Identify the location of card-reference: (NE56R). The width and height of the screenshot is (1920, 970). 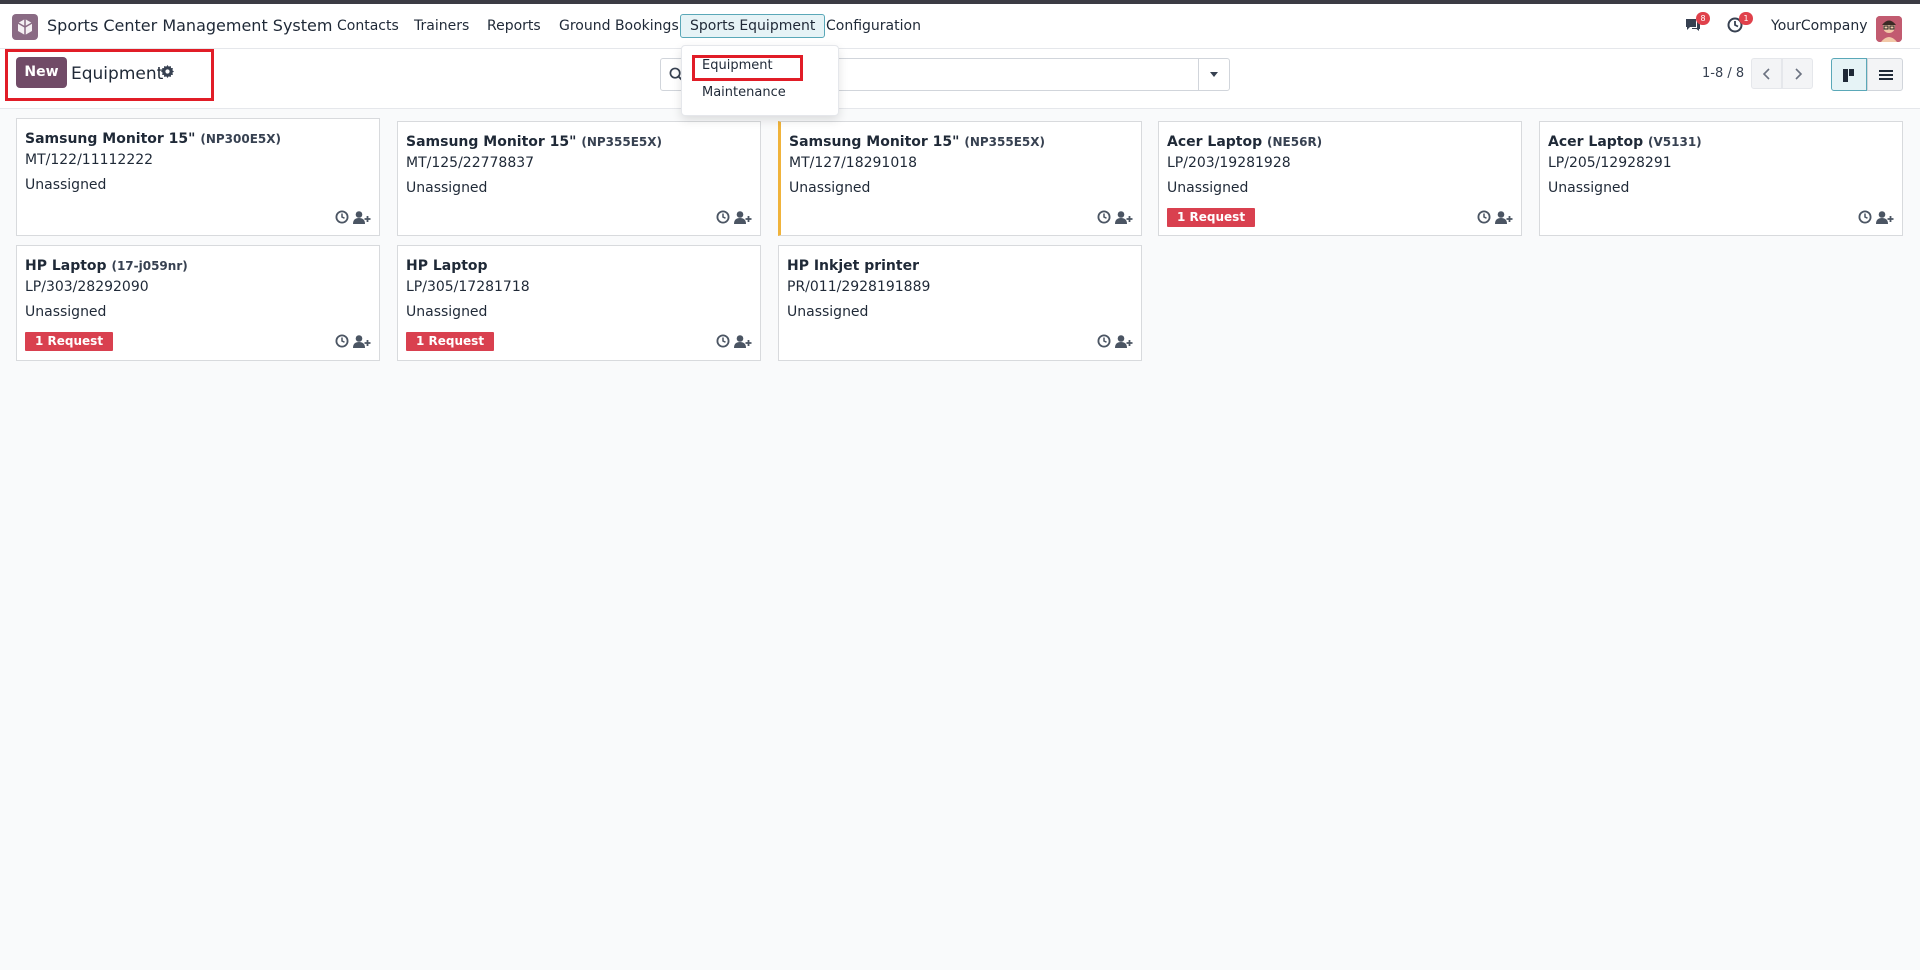
(1295, 142).